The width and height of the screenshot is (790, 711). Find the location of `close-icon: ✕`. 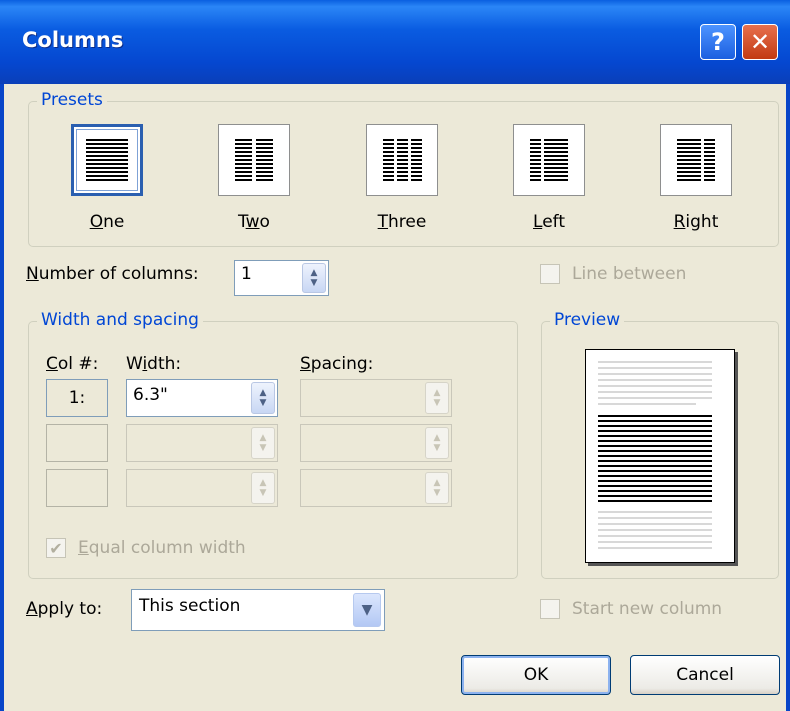

close-icon: ✕ is located at coordinates (760, 42).